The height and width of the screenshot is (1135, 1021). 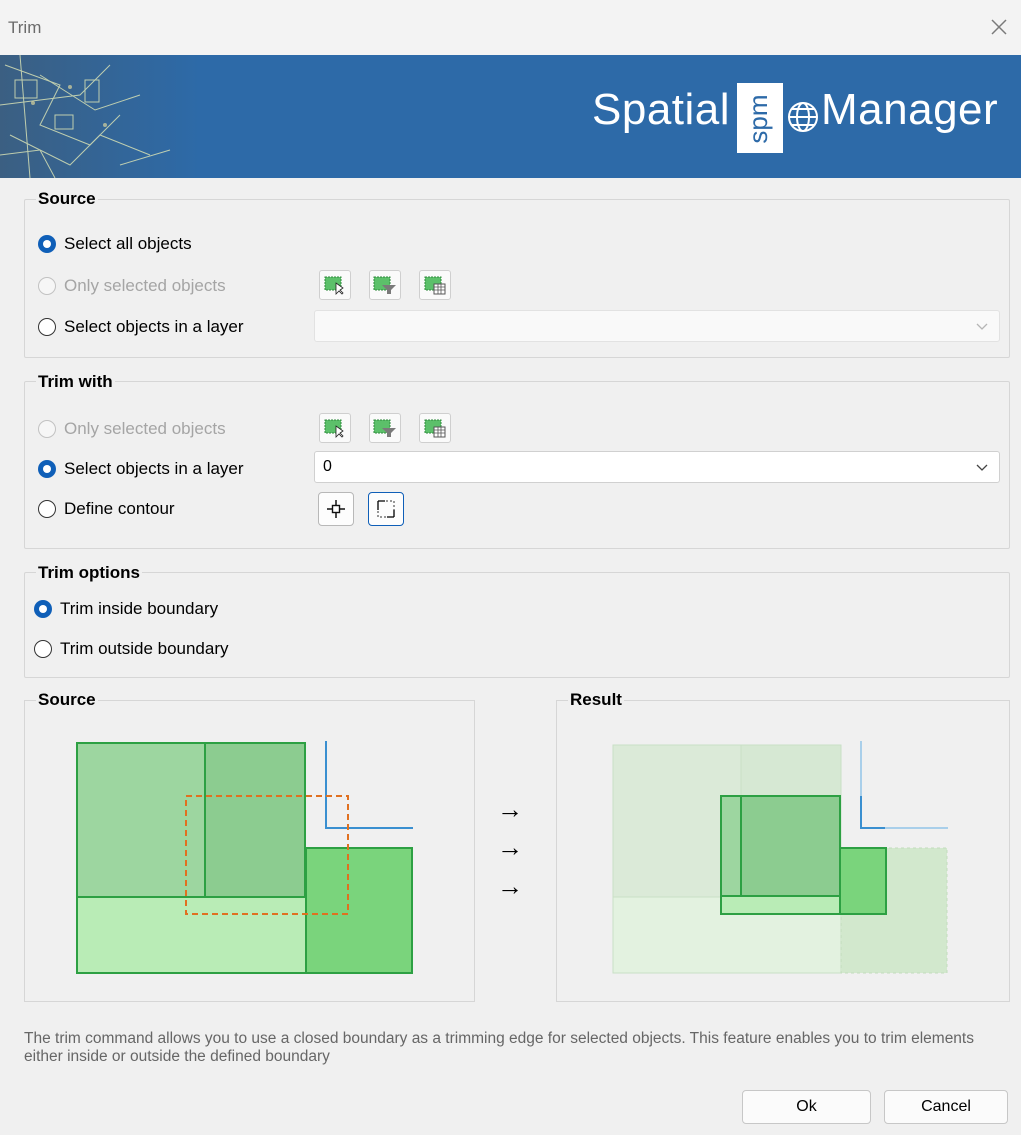 I want to click on close-icon, so click(x=999, y=27).